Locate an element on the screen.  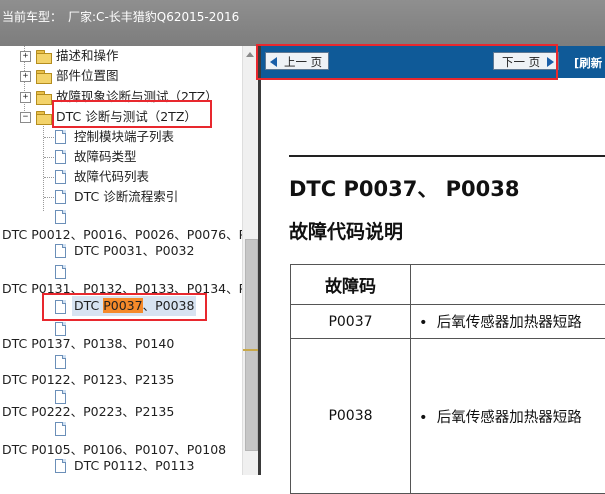
title-bar: 当前车型： 厂家:C-长丰猎豹Q62015-2016 is located at coordinates (302, 23).